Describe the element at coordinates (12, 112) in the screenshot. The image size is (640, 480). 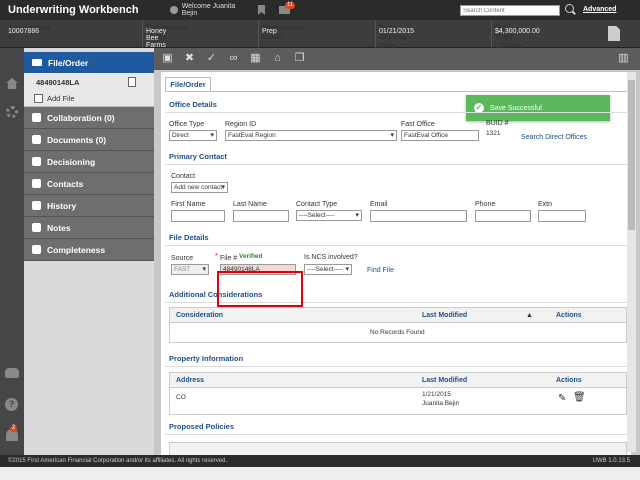
I see `gear-icon` at that location.